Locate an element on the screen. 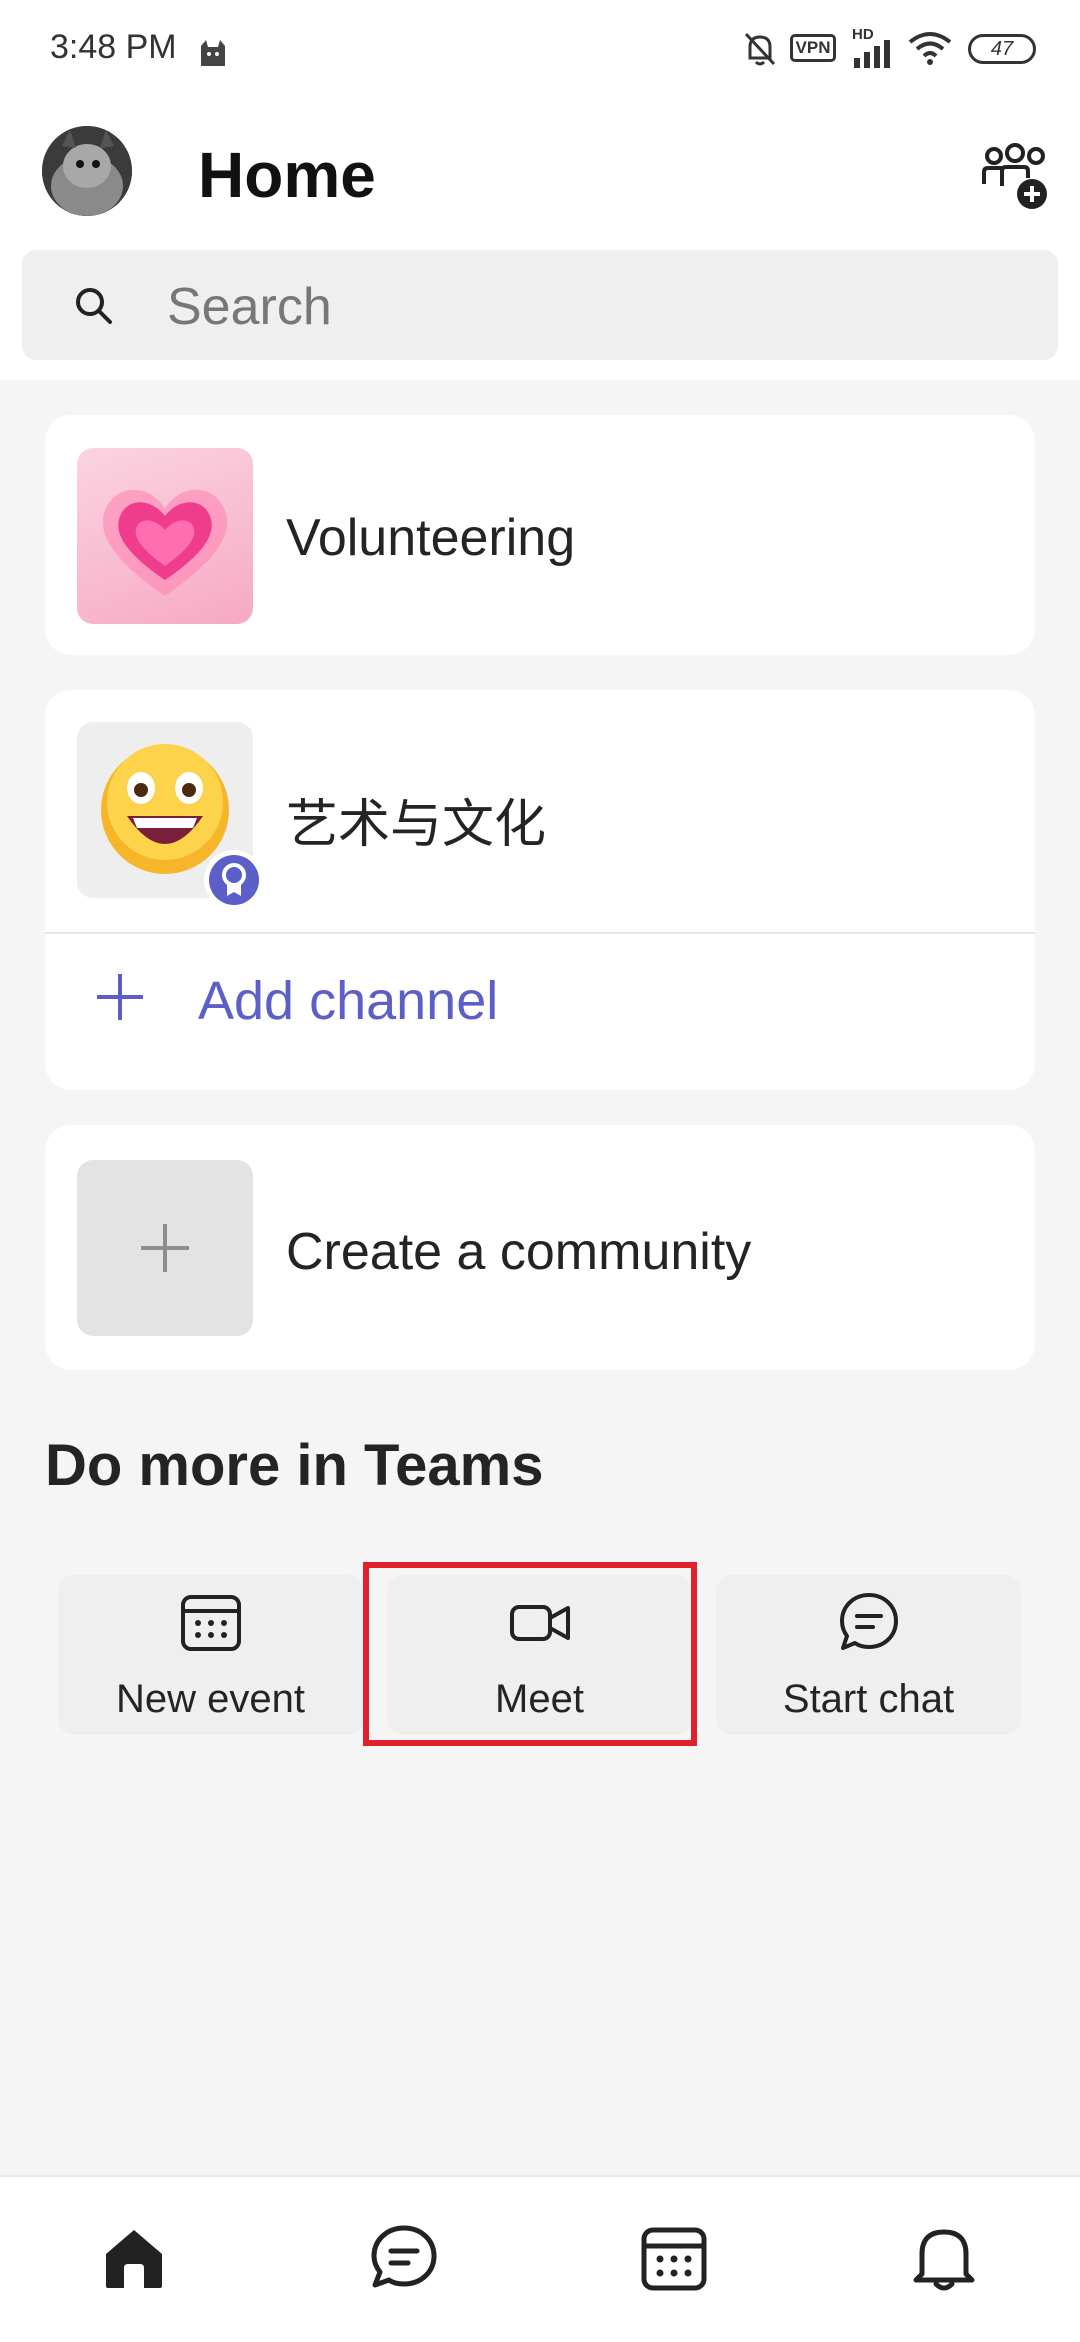  community-thumbnail is located at coordinates (165, 536).